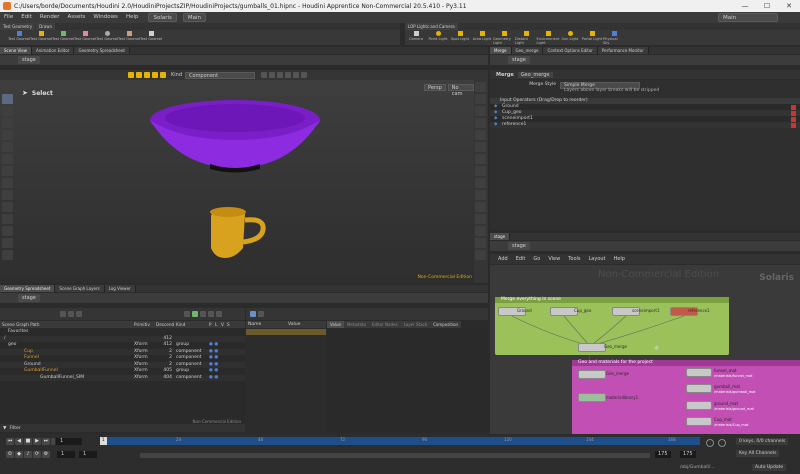 The height and width of the screenshot is (474, 800). Describe the element at coordinates (460, 90) in the screenshot. I see `camera-menu: No cam` at that location.